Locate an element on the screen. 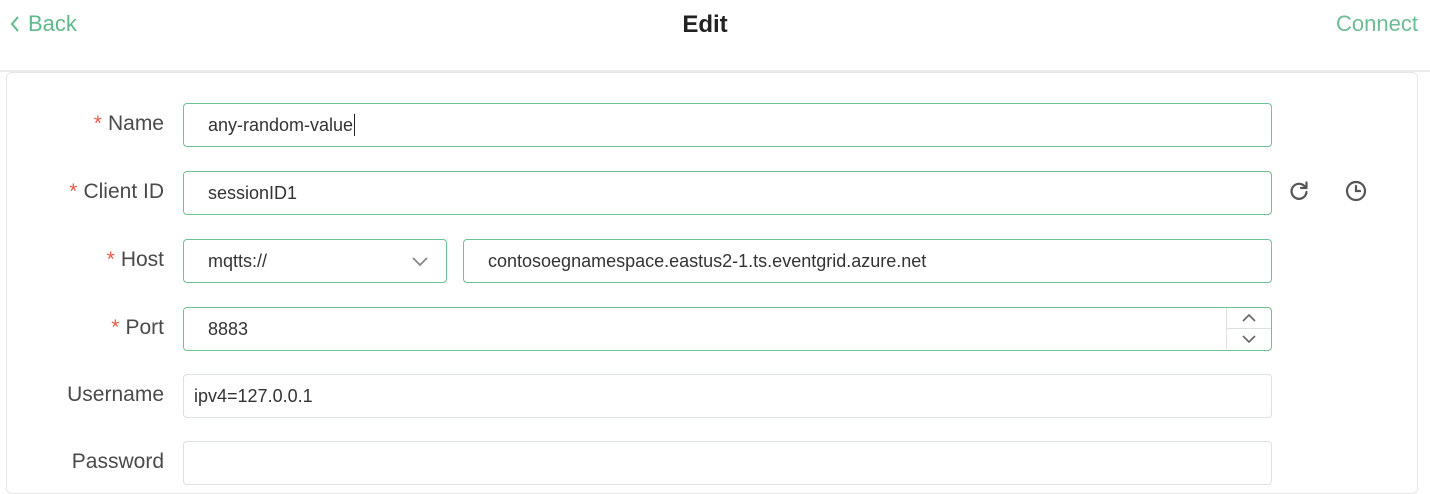 The width and height of the screenshot is (1430, 494). protocol-value: mqtts:// is located at coordinates (238, 260).